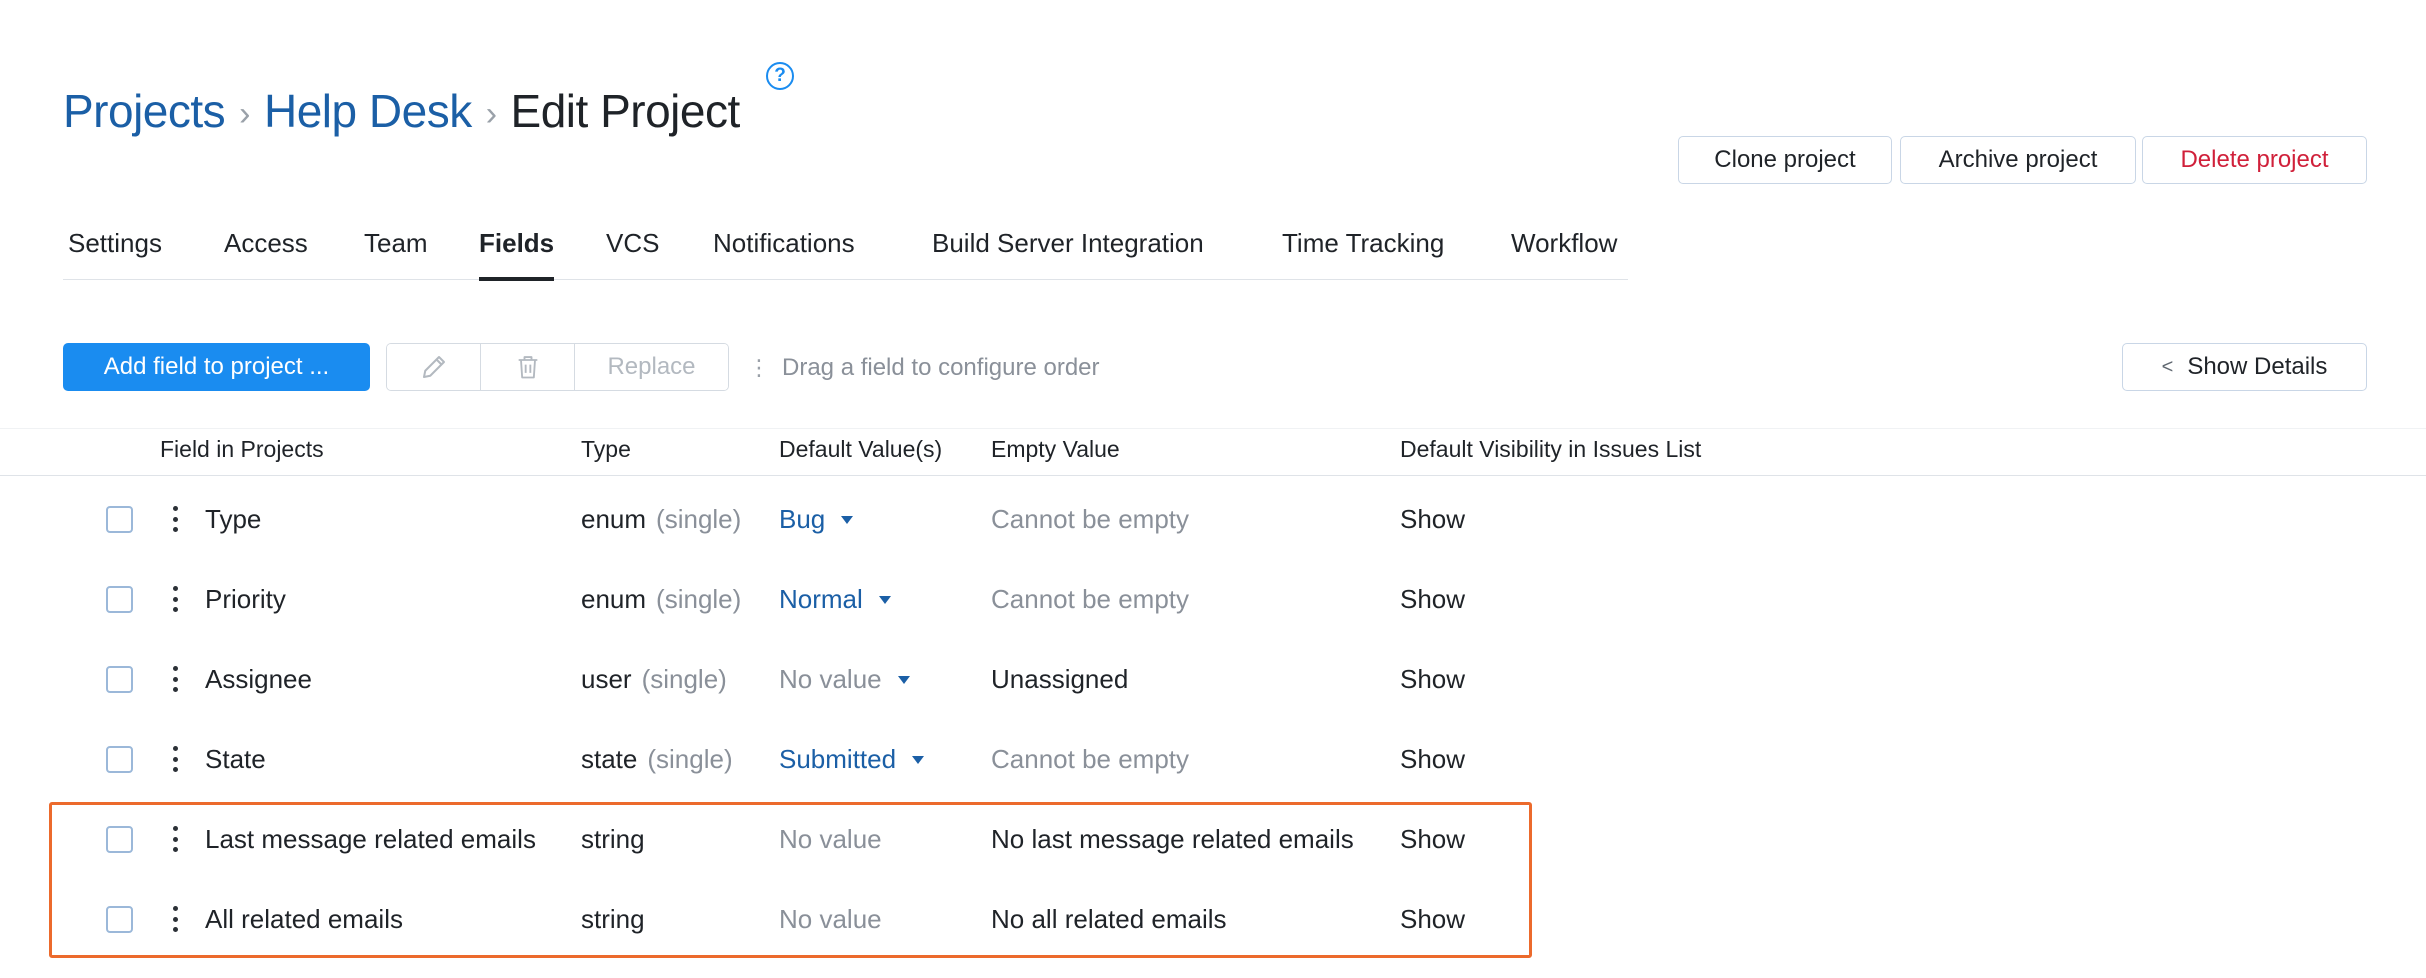 The width and height of the screenshot is (2426, 978). What do you see at coordinates (780, 76) in the screenshot?
I see `help-icon: ?` at bounding box center [780, 76].